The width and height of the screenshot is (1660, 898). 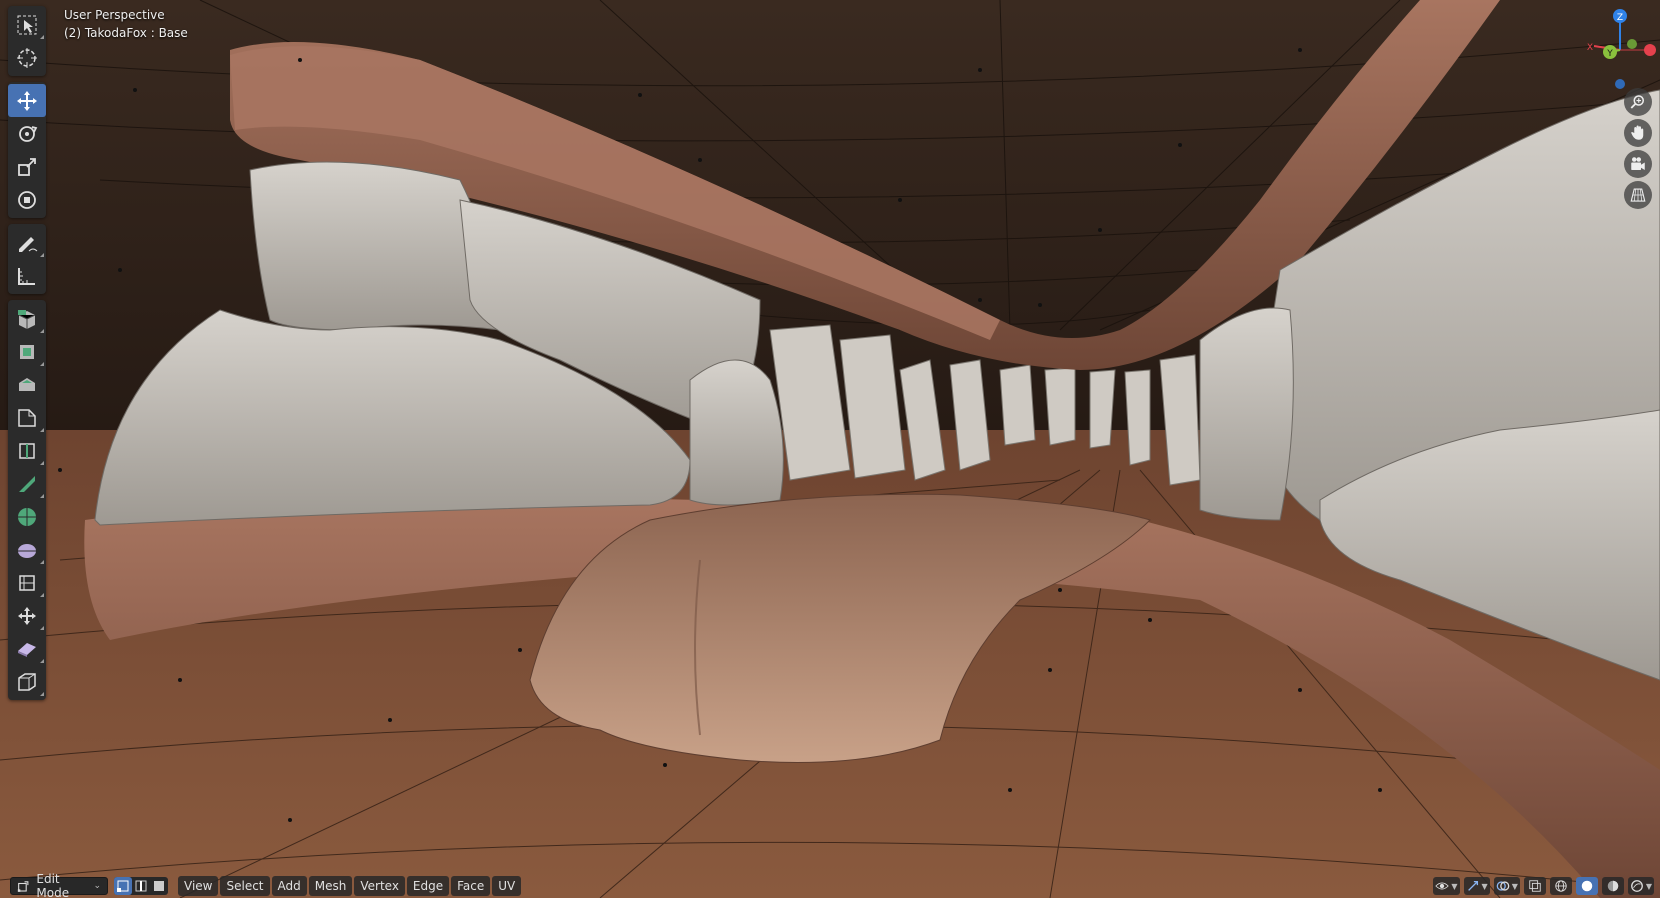 I want to click on wireframe-shading-button, so click(x=1560, y=886).